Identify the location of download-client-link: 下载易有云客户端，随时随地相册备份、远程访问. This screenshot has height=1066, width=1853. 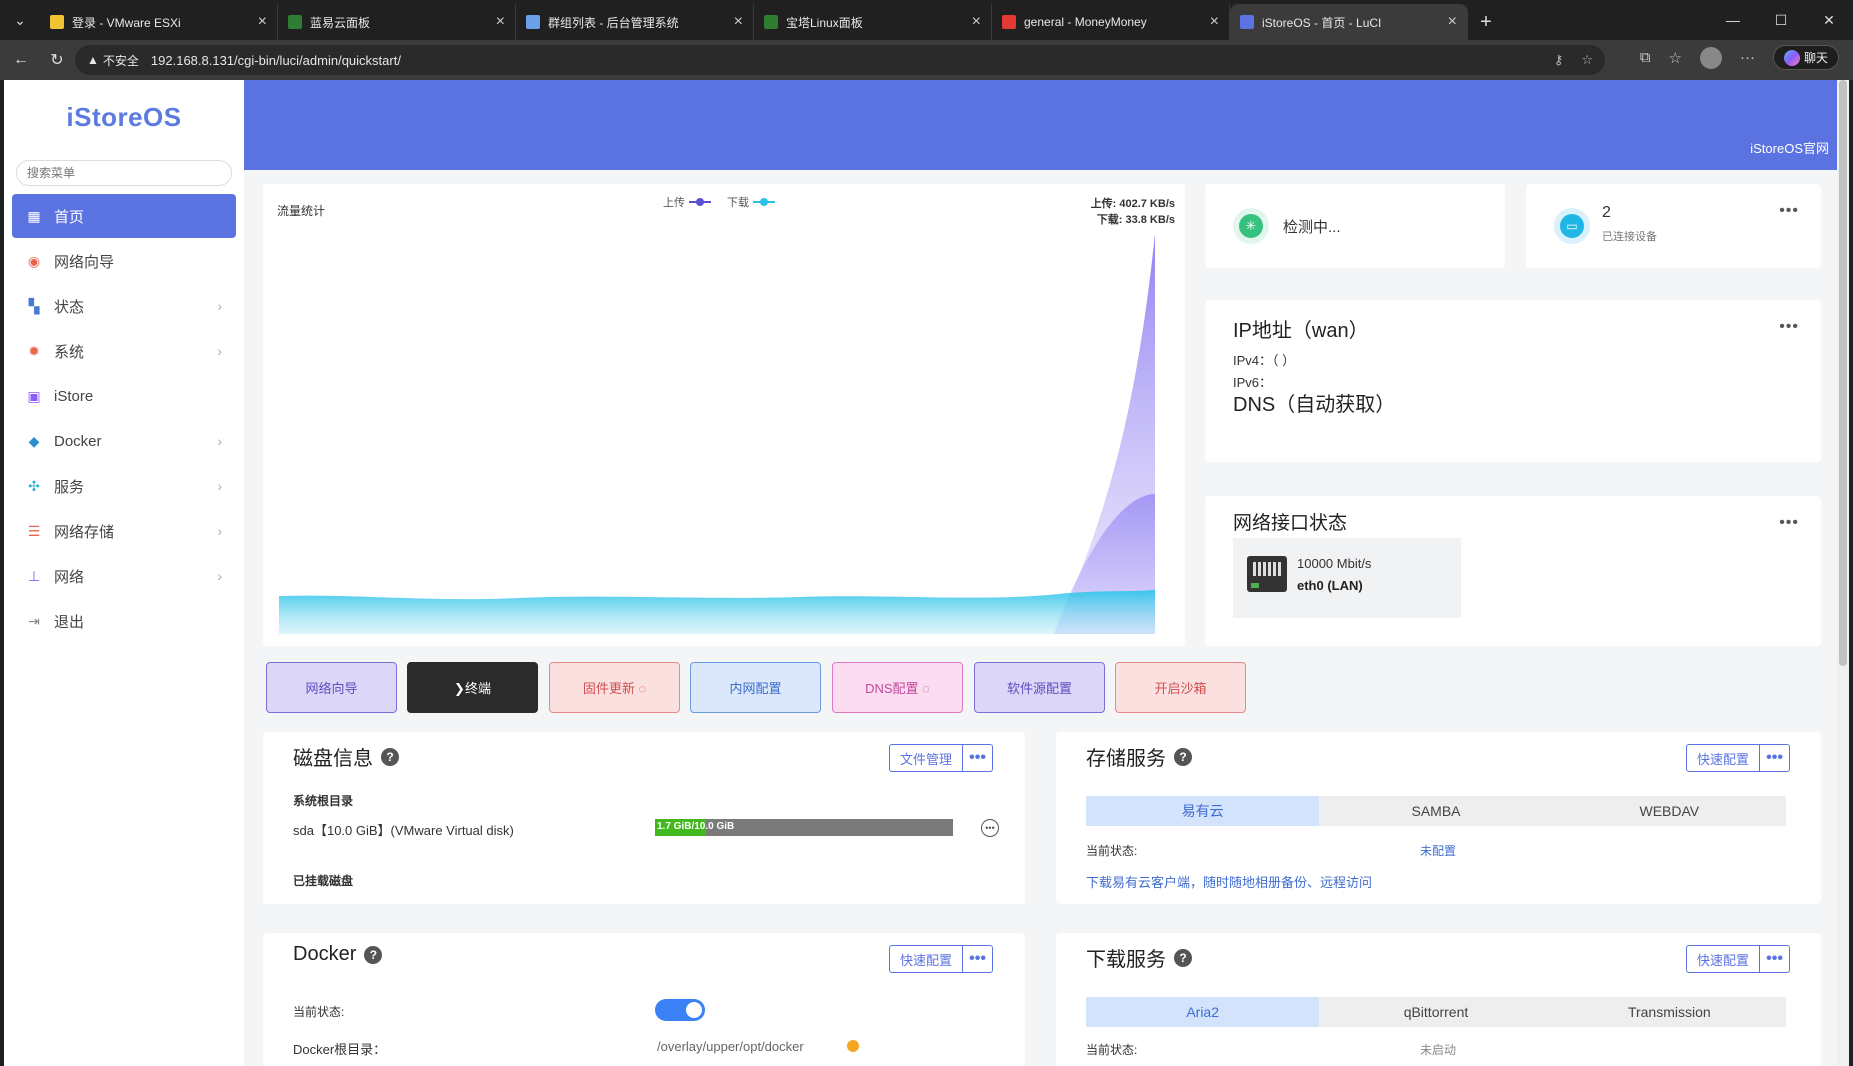
(1229, 881).